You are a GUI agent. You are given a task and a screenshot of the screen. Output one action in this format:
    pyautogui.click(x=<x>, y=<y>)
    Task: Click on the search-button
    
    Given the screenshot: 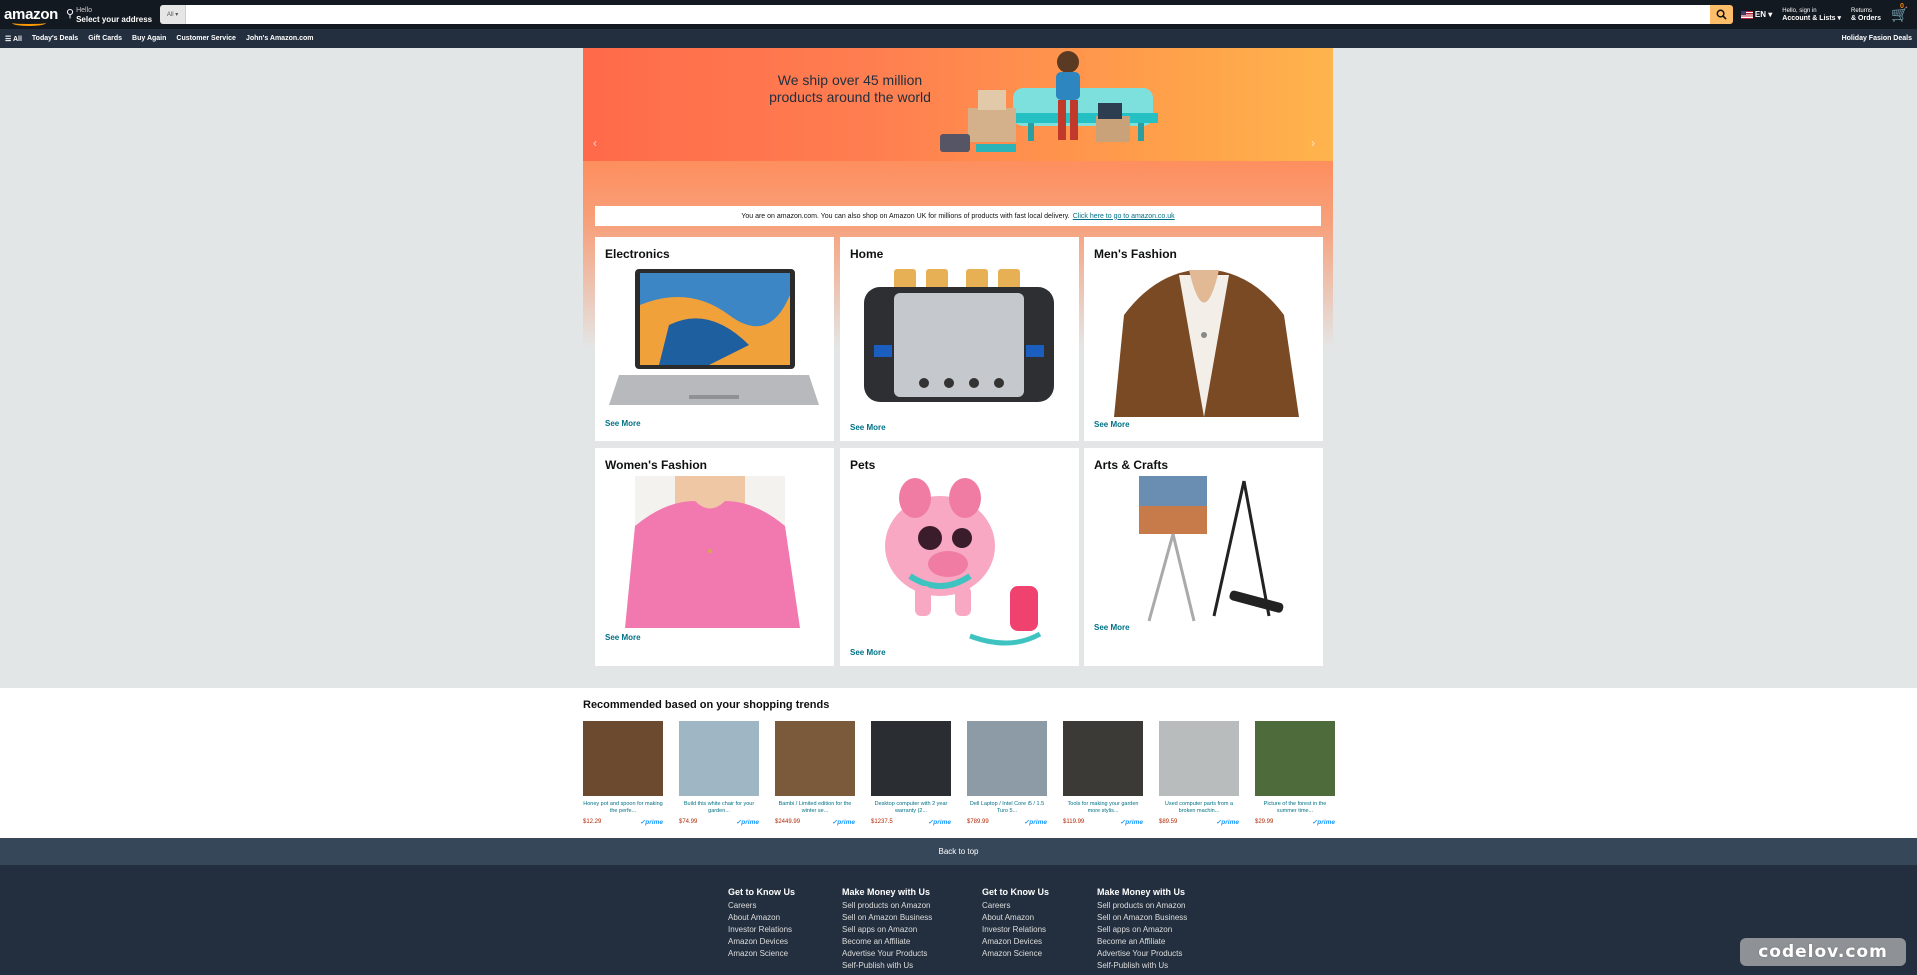 What is the action you would take?
    pyautogui.click(x=1721, y=14)
    